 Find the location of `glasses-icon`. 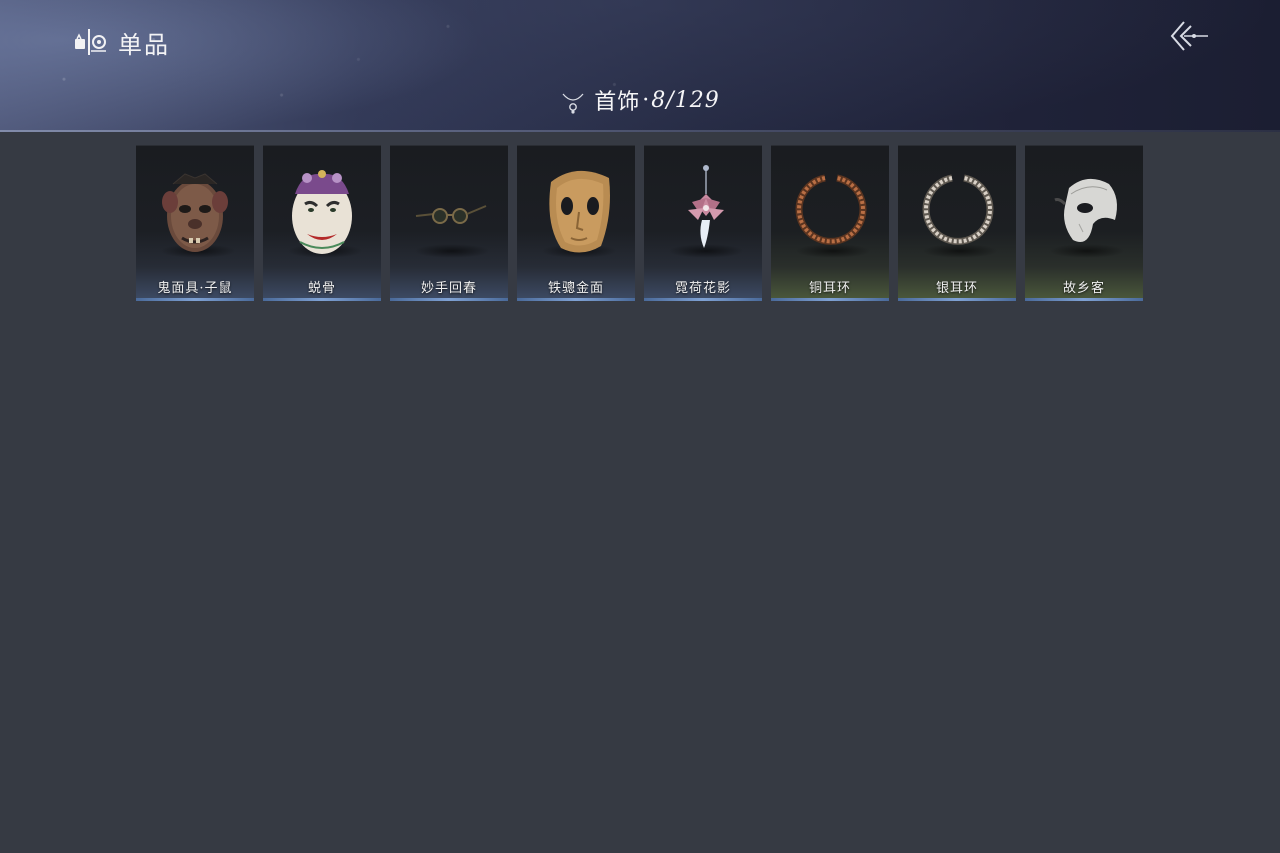

glasses-icon is located at coordinates (451, 214).